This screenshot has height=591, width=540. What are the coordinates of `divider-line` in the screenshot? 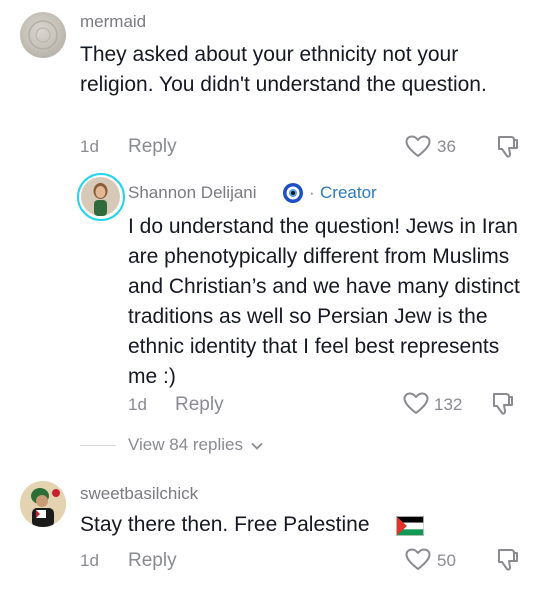 It's located at (98, 445).